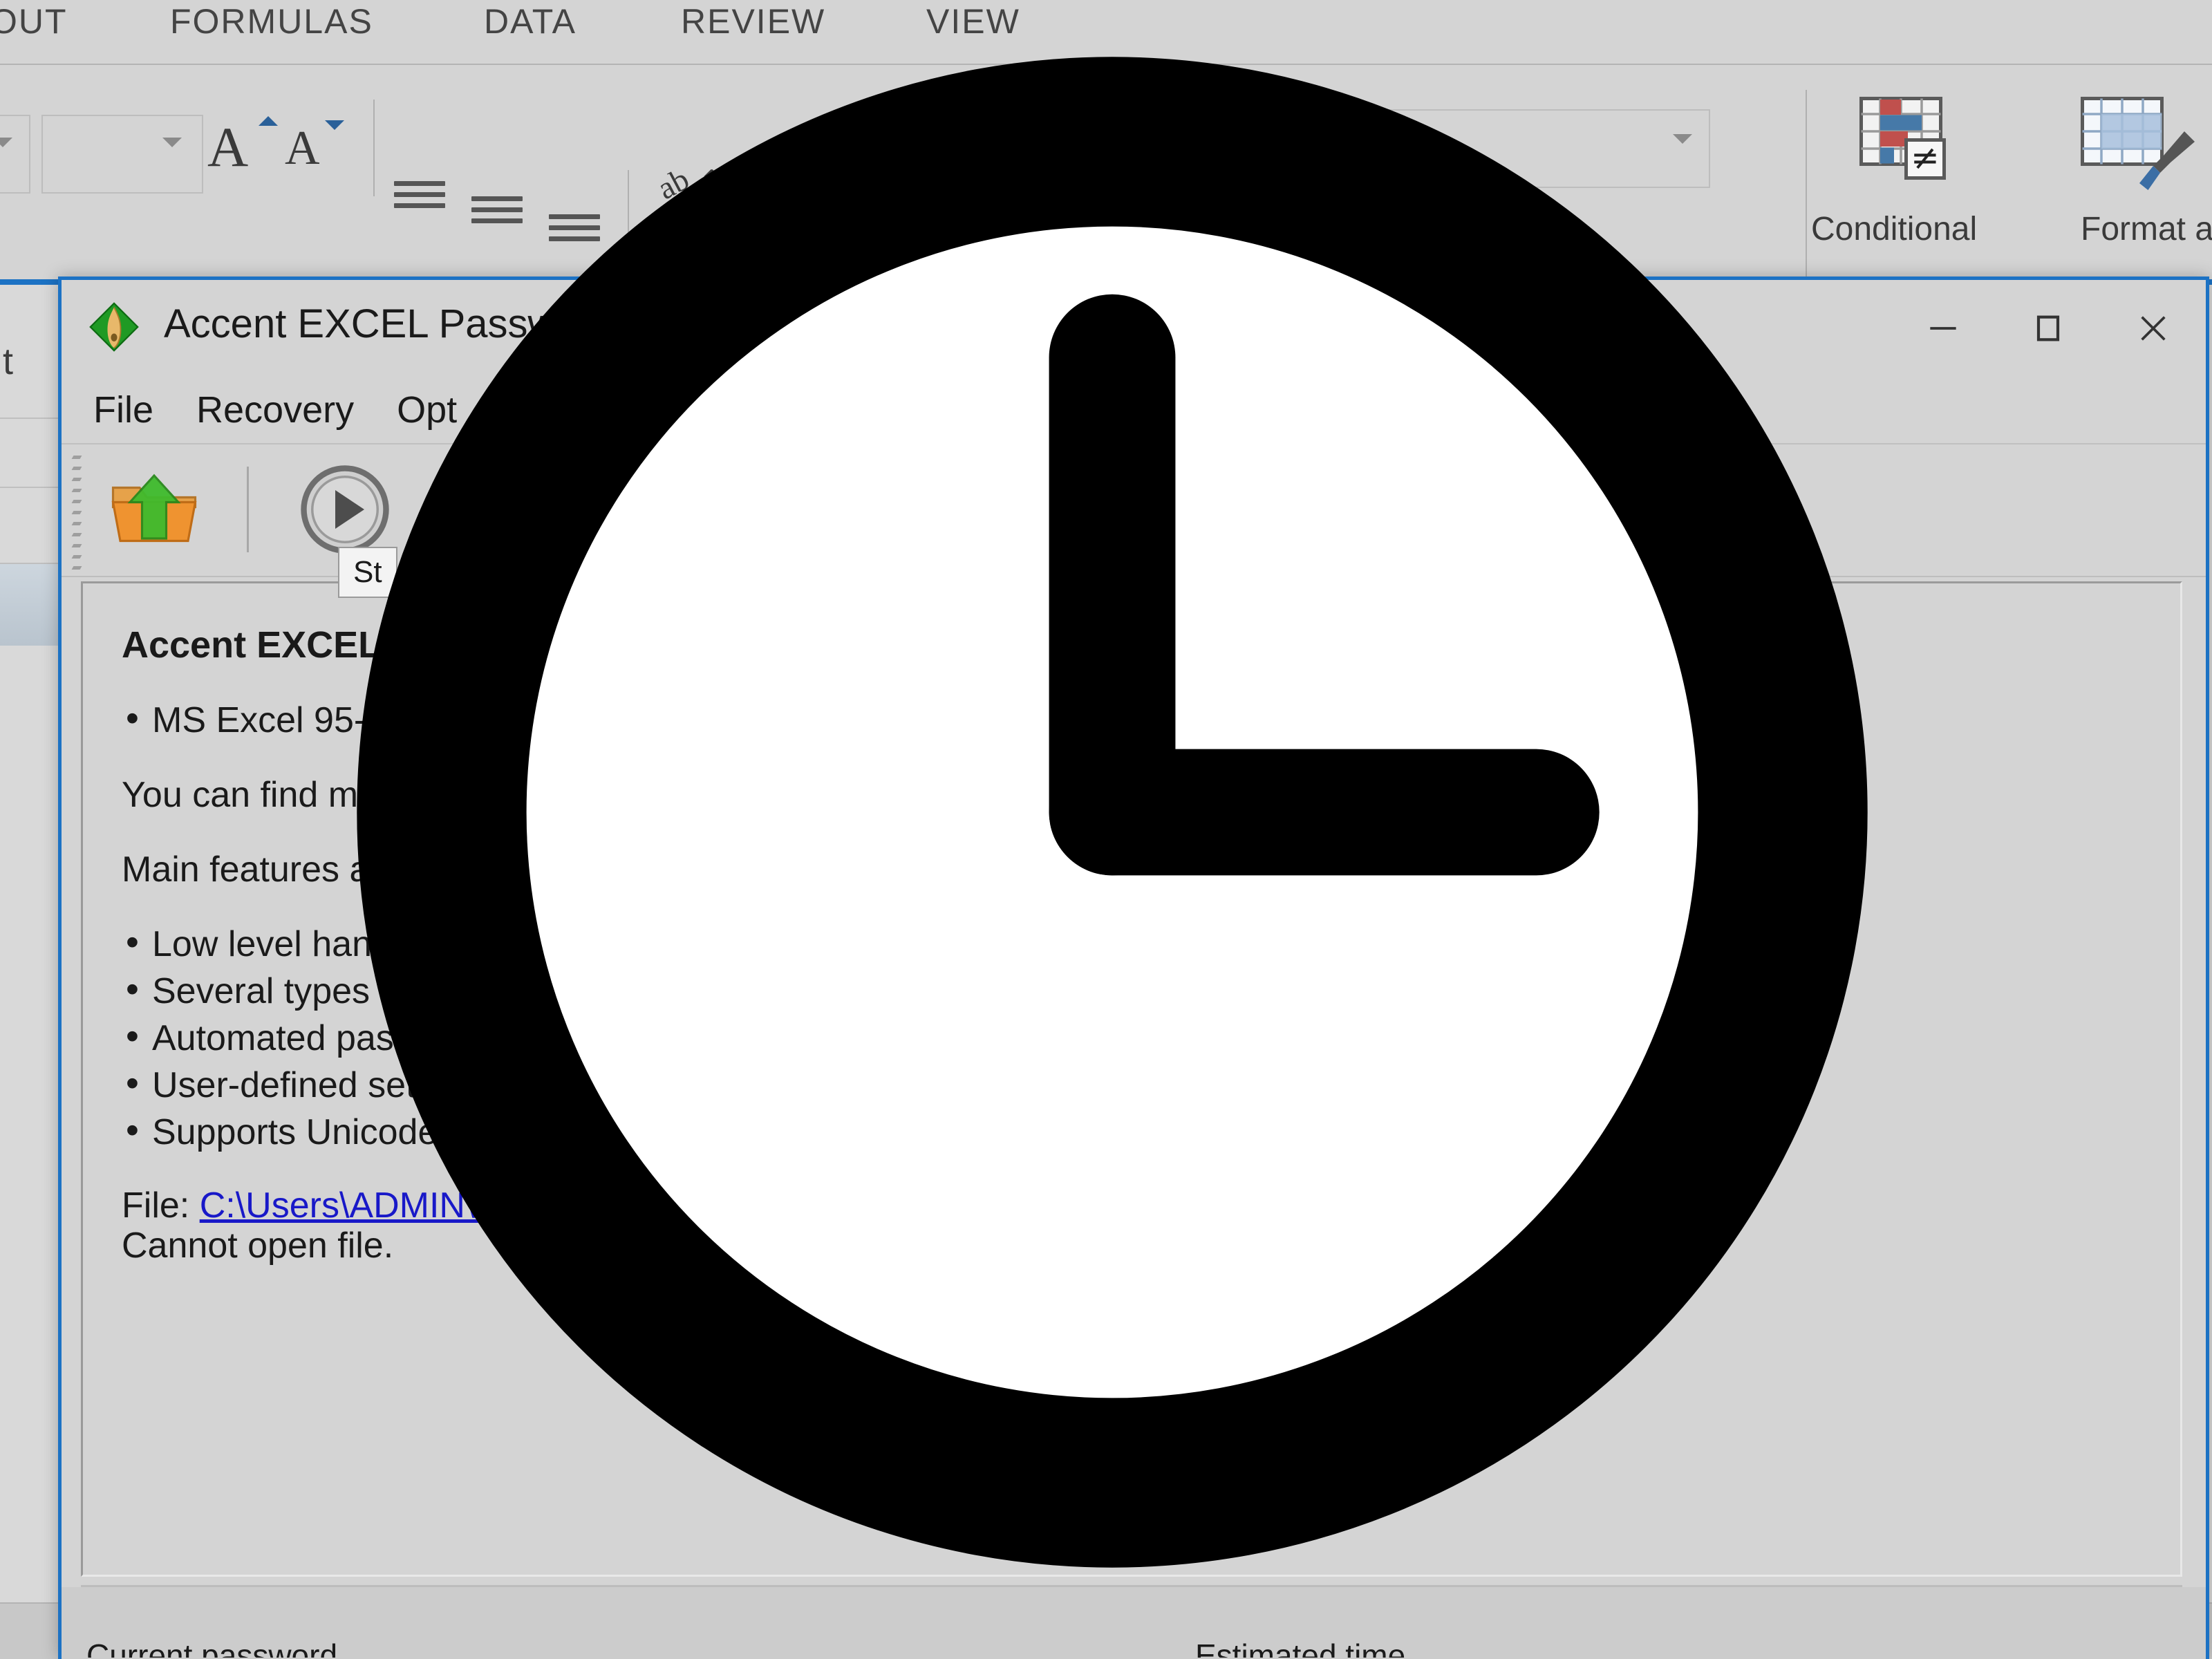 The image size is (2212, 1659). What do you see at coordinates (711, 182) in the screenshot?
I see `orientation-arrow-icon: ↗` at bounding box center [711, 182].